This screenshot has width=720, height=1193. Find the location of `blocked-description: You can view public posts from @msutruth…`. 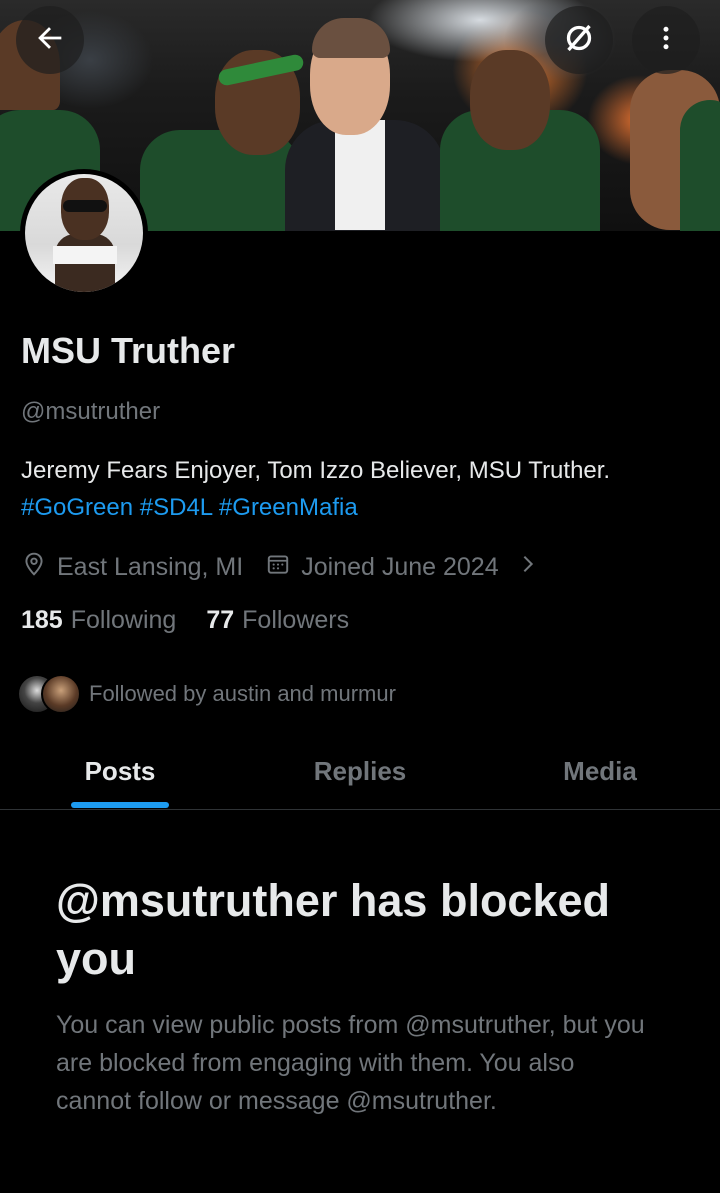

blocked-description: You can view public posts from @msutruth… is located at coordinates (350, 1063).